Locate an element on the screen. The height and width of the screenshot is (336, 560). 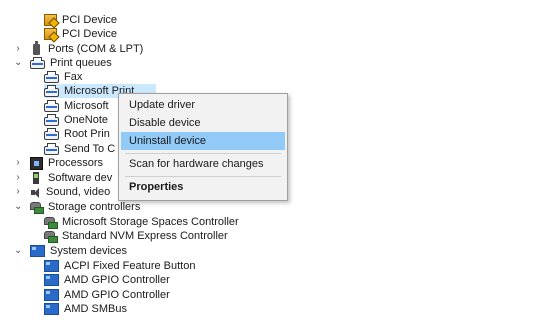
port-icon is located at coordinates (36, 47).